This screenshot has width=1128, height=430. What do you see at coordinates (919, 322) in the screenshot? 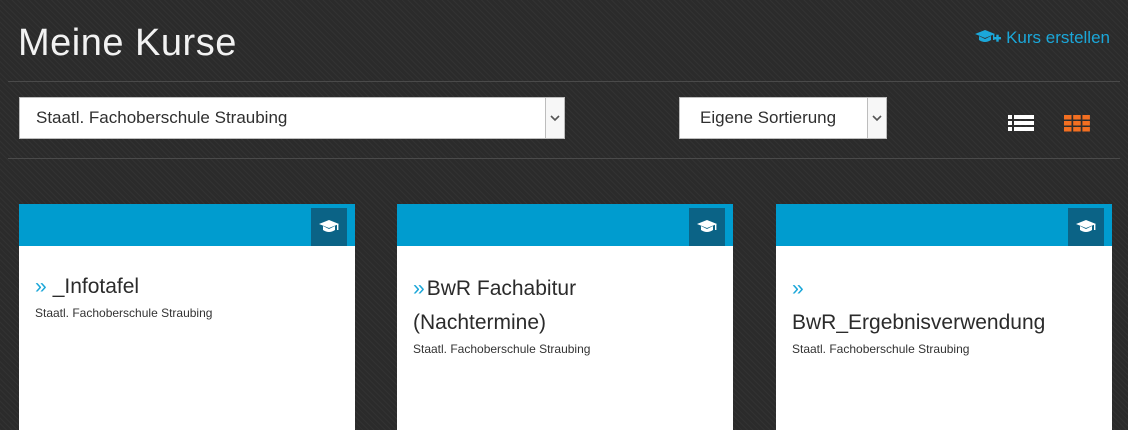
I see `course-name: BwR_Ergebnisverwendung` at bounding box center [919, 322].